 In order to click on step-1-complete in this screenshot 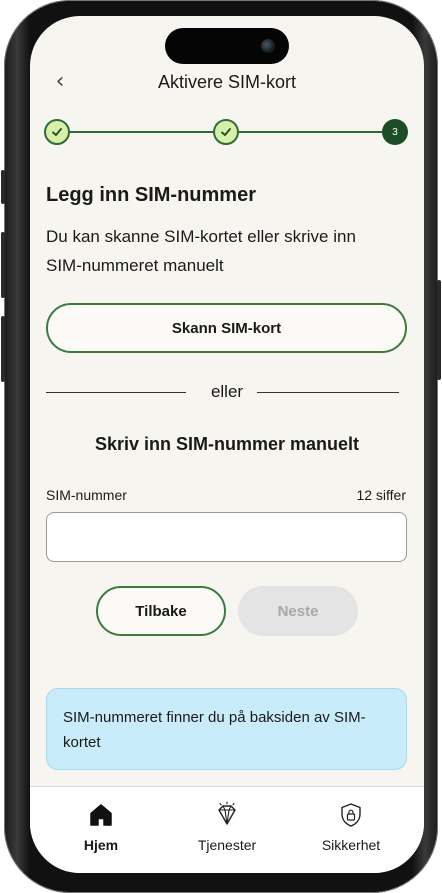, I will do `click(57, 132)`.